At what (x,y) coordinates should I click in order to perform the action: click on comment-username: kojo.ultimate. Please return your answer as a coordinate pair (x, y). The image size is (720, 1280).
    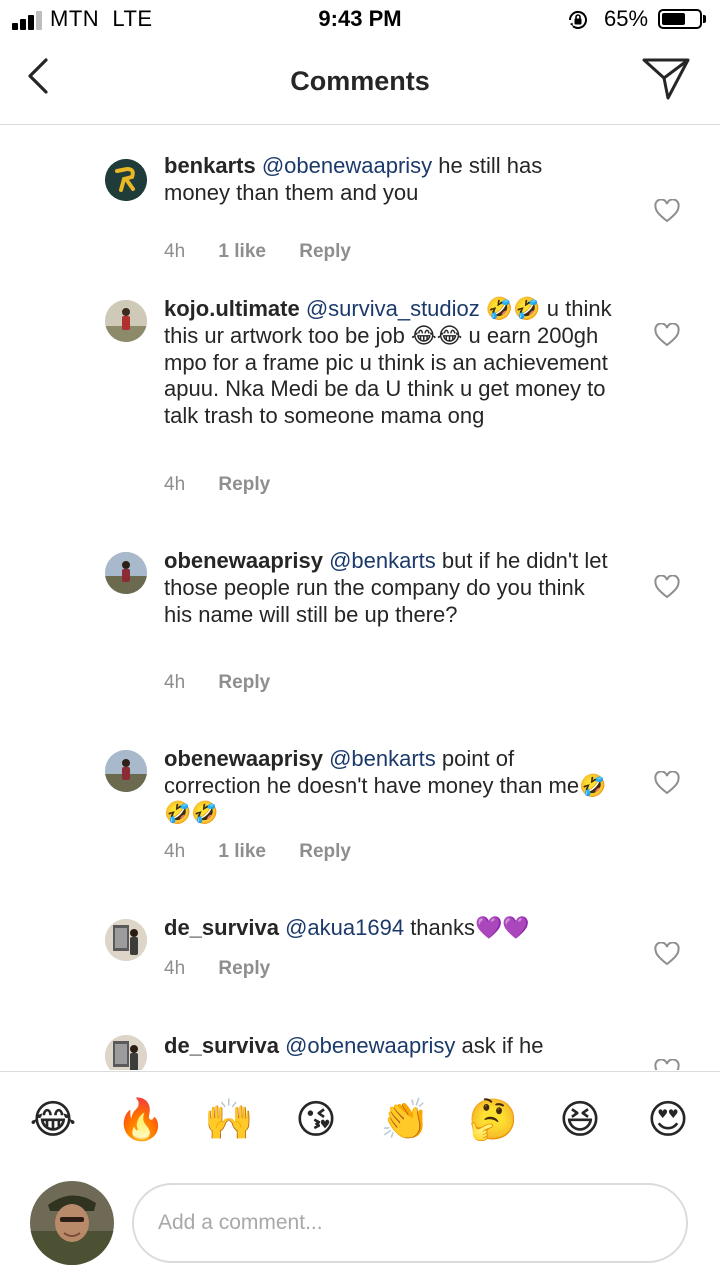
    Looking at the image, I should click on (232, 308).